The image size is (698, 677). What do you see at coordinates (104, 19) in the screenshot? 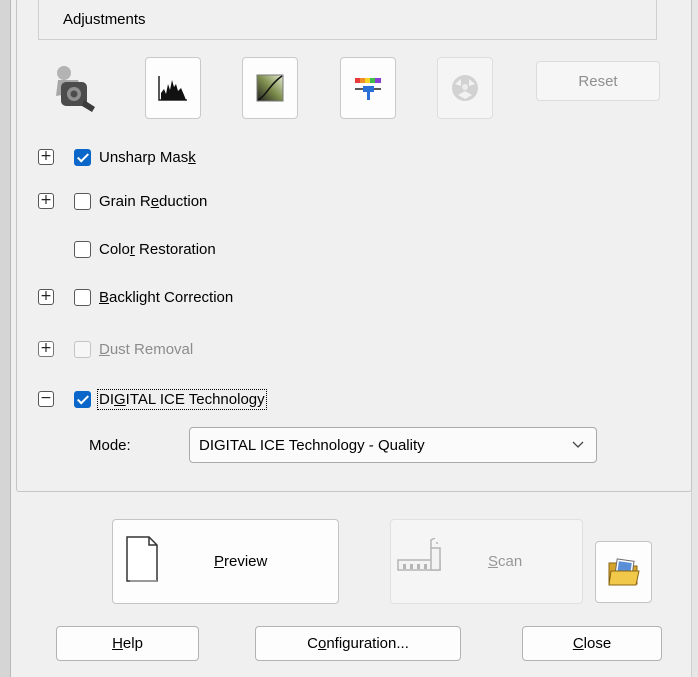
I see `adjustments-title: Adjustments` at bounding box center [104, 19].